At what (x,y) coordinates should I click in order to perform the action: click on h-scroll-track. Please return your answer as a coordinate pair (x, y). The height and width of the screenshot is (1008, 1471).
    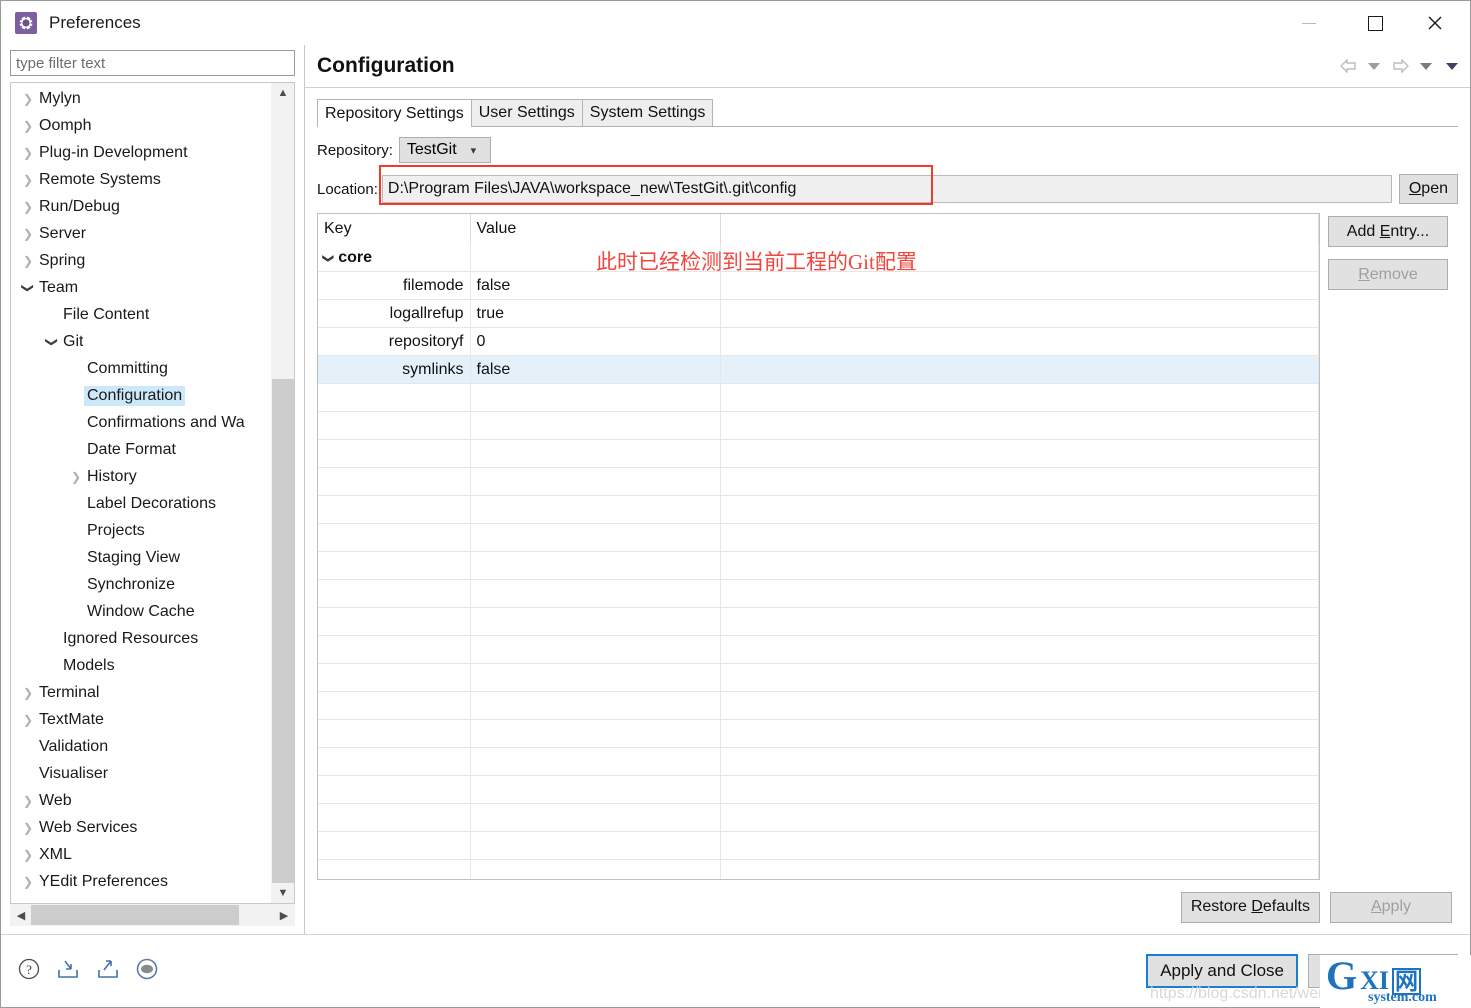
    Looking at the image, I should click on (152, 915).